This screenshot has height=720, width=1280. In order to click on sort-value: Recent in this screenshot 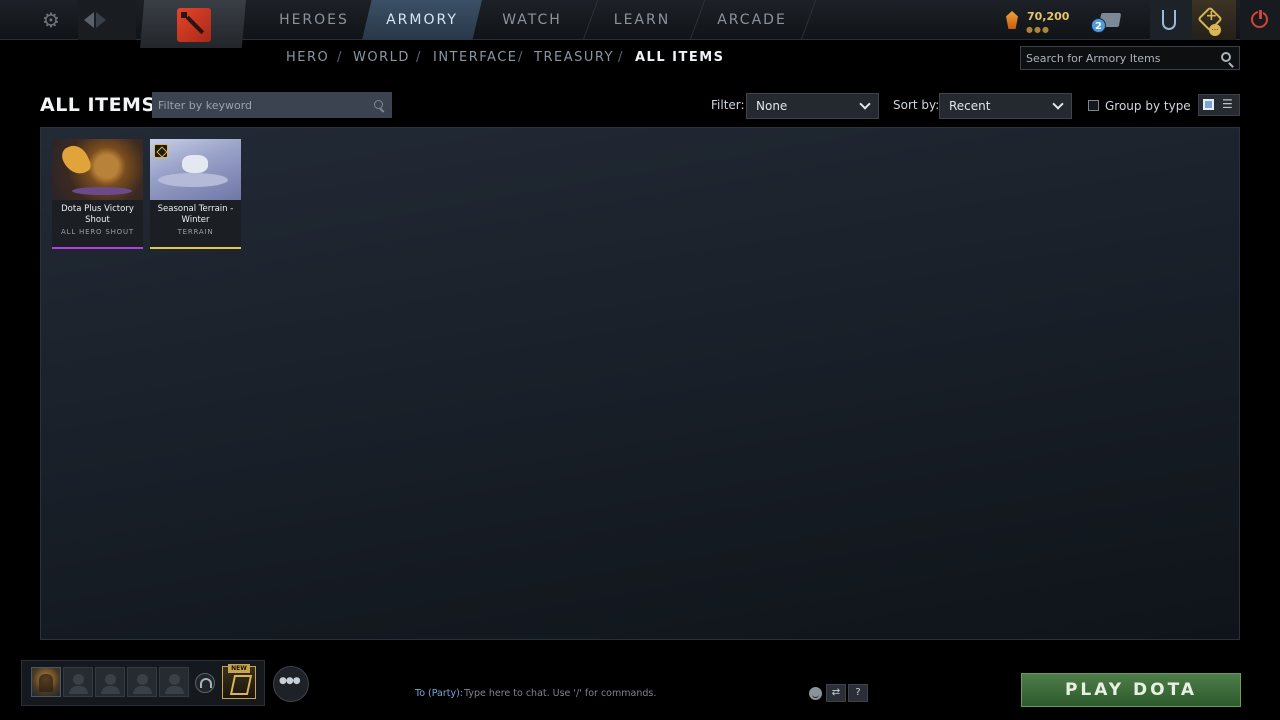, I will do `click(970, 106)`.